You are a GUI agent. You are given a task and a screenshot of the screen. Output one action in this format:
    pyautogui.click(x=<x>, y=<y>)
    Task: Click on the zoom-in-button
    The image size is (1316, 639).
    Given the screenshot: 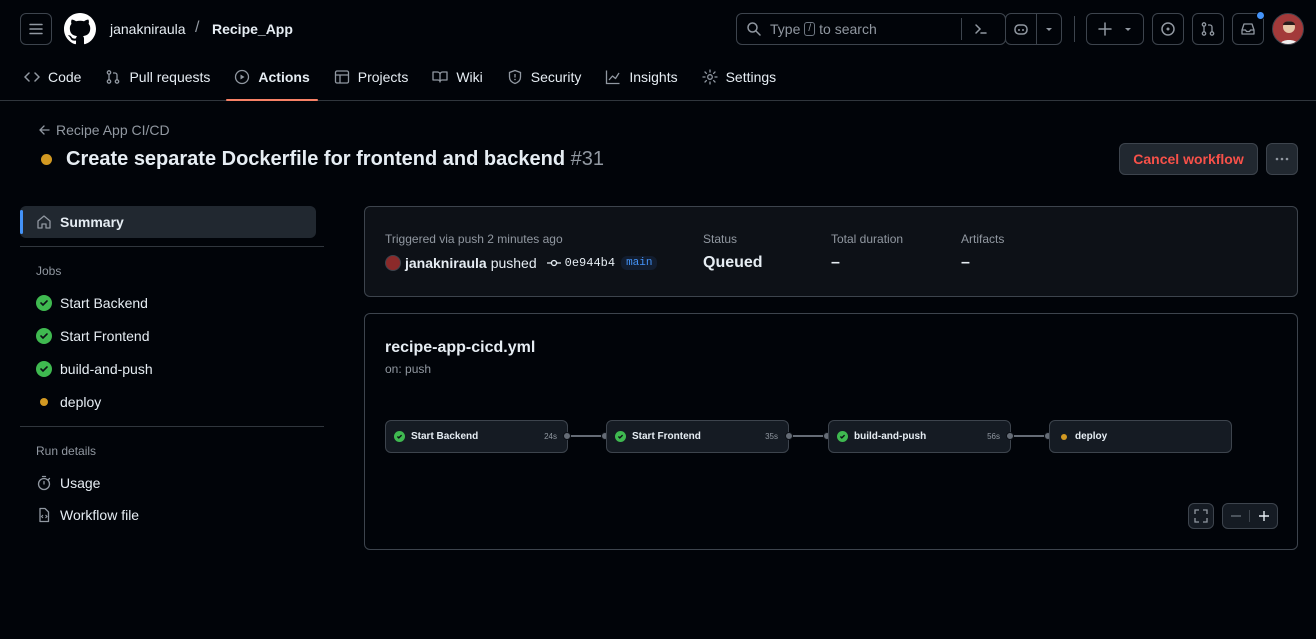 What is the action you would take?
    pyautogui.click(x=1263, y=516)
    